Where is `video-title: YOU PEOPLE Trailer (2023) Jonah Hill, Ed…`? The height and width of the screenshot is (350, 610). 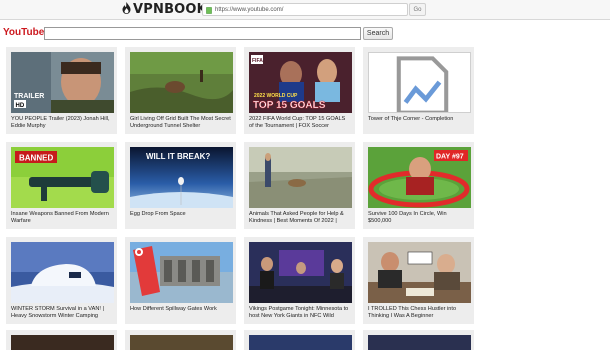
video-title: YOU PEOPLE Trailer (2023) Jonah Hill, Ed… is located at coordinates (61, 123).